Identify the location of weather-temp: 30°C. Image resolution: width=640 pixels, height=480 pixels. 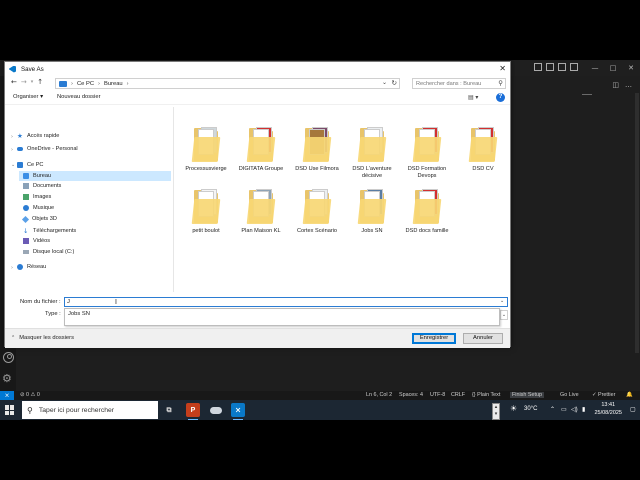
(530, 409).